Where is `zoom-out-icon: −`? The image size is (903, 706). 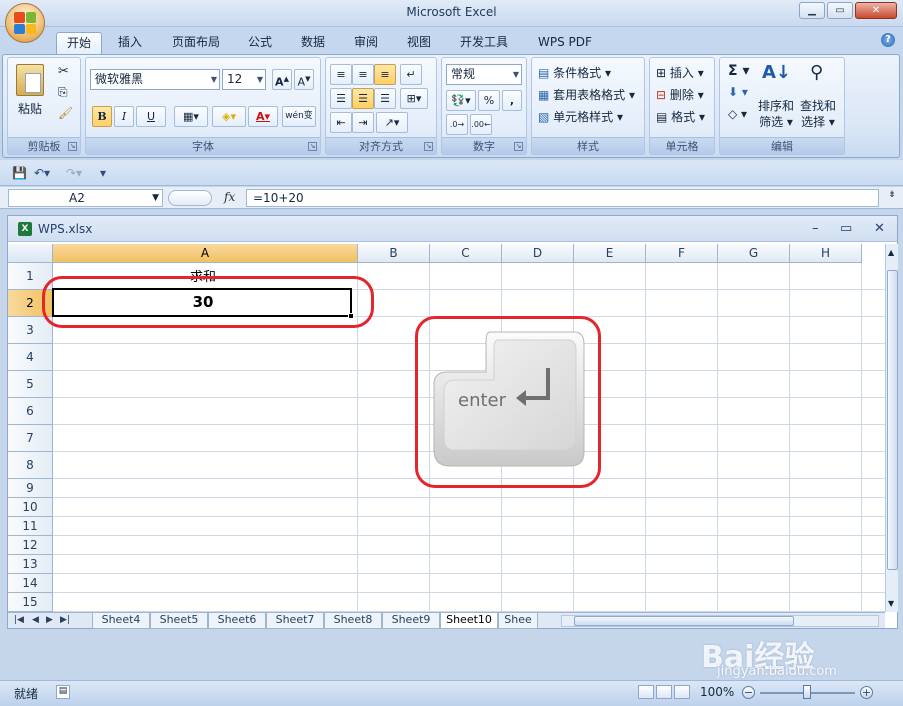 zoom-out-icon: − is located at coordinates (748, 692).